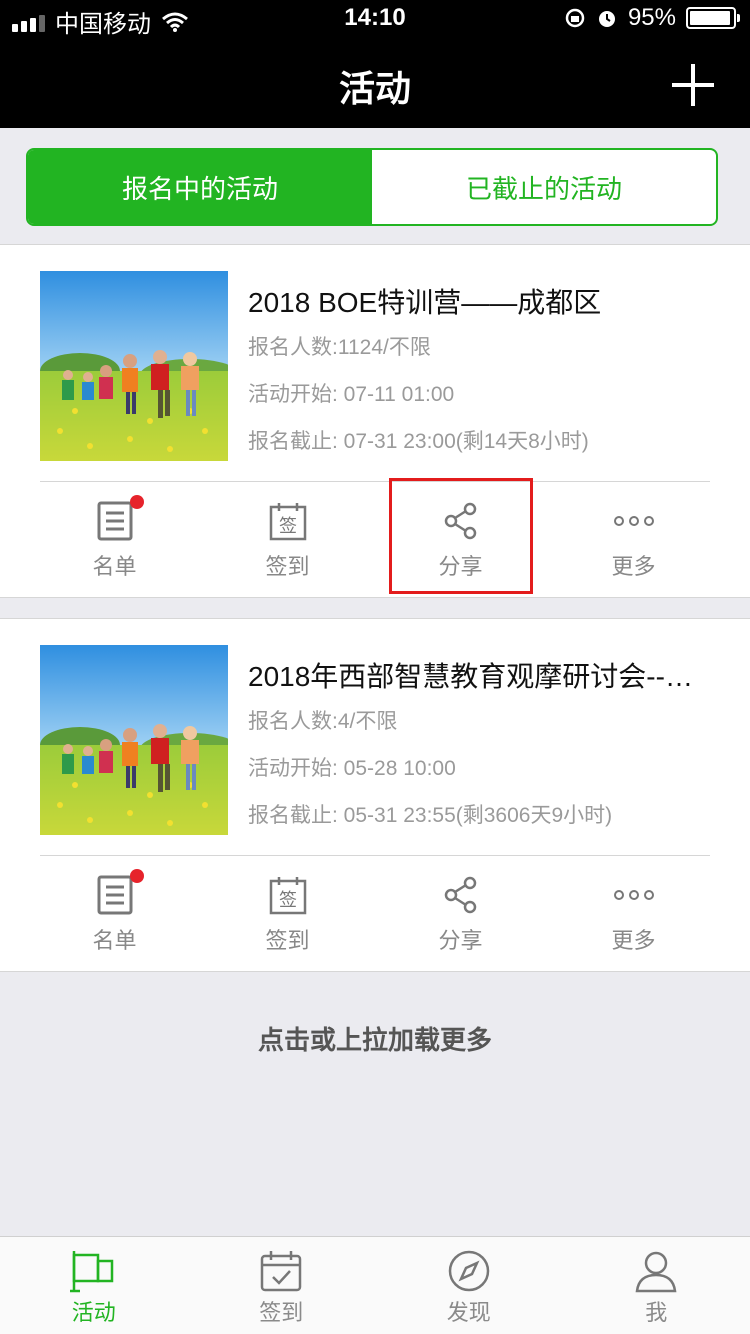 This screenshot has height=1334, width=750. I want to click on share-label: 分享, so click(460, 940).